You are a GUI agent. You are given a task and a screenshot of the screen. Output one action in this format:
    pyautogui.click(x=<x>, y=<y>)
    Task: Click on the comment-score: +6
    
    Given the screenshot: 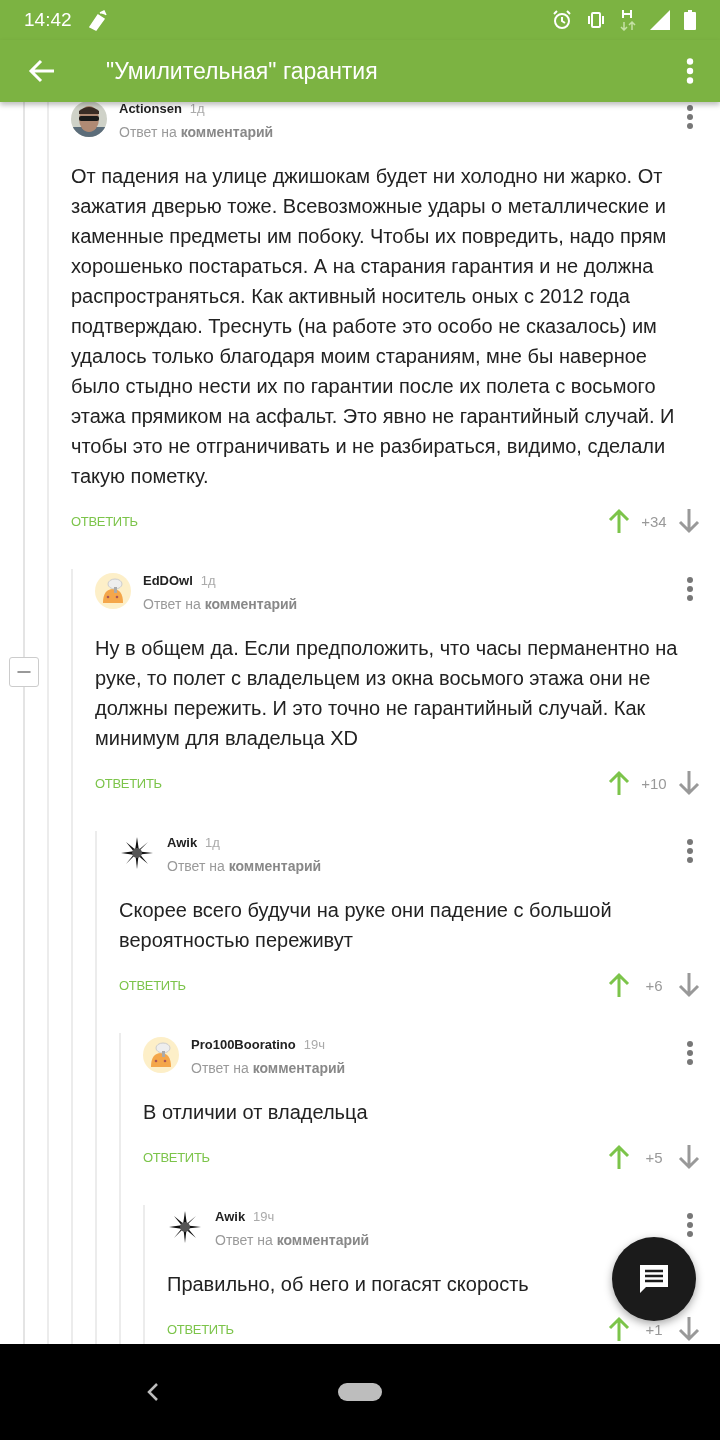 What is the action you would take?
    pyautogui.click(x=654, y=985)
    